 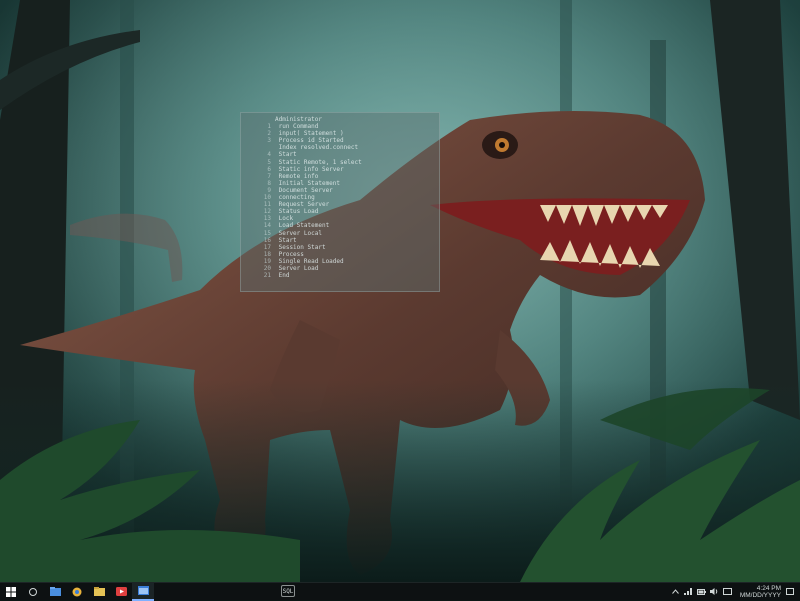 What do you see at coordinates (317, 148) in the screenshot?
I see `terminal-line: Index resolved.connect` at bounding box center [317, 148].